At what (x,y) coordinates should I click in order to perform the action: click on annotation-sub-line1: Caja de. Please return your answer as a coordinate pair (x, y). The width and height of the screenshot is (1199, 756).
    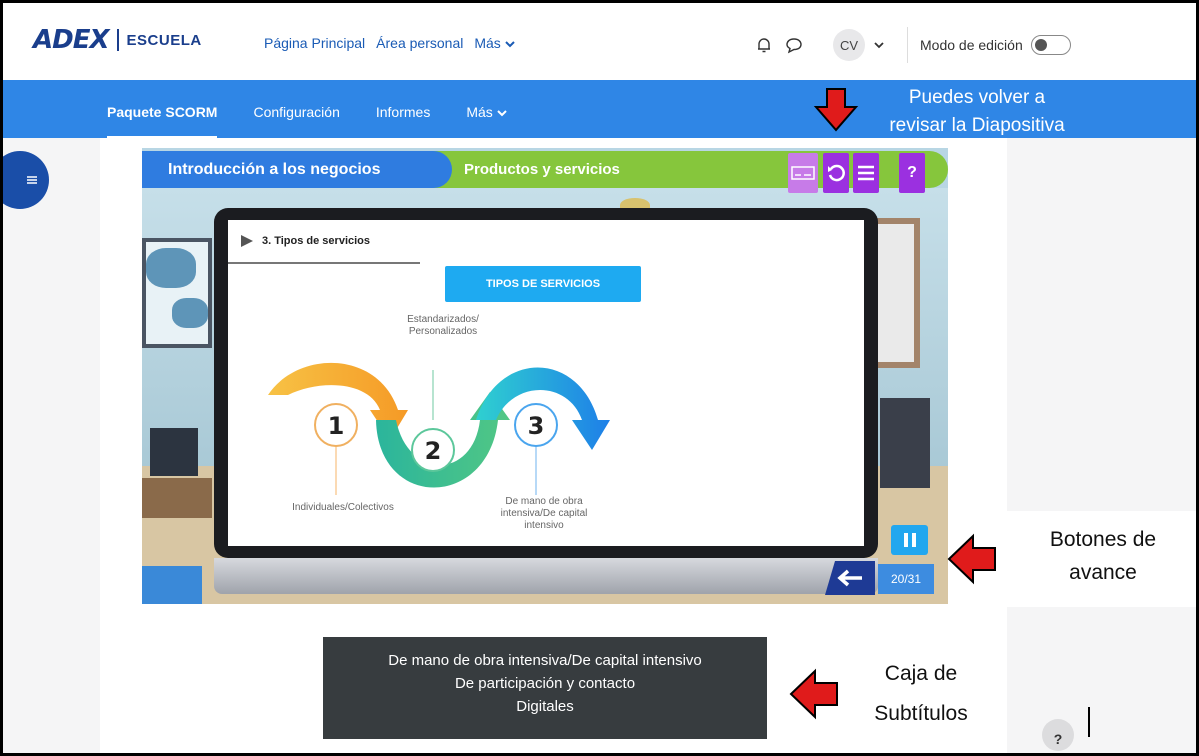
    Looking at the image, I should click on (921, 673).